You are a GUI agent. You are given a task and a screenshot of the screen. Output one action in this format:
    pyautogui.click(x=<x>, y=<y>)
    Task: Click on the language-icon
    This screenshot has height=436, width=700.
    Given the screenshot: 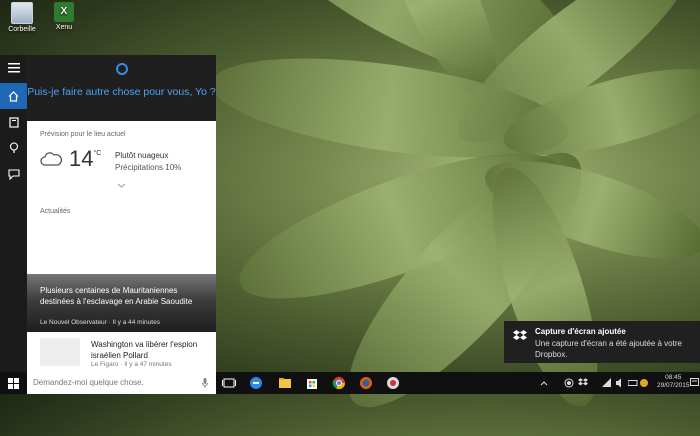 What is the action you would take?
    pyautogui.click(x=644, y=383)
    